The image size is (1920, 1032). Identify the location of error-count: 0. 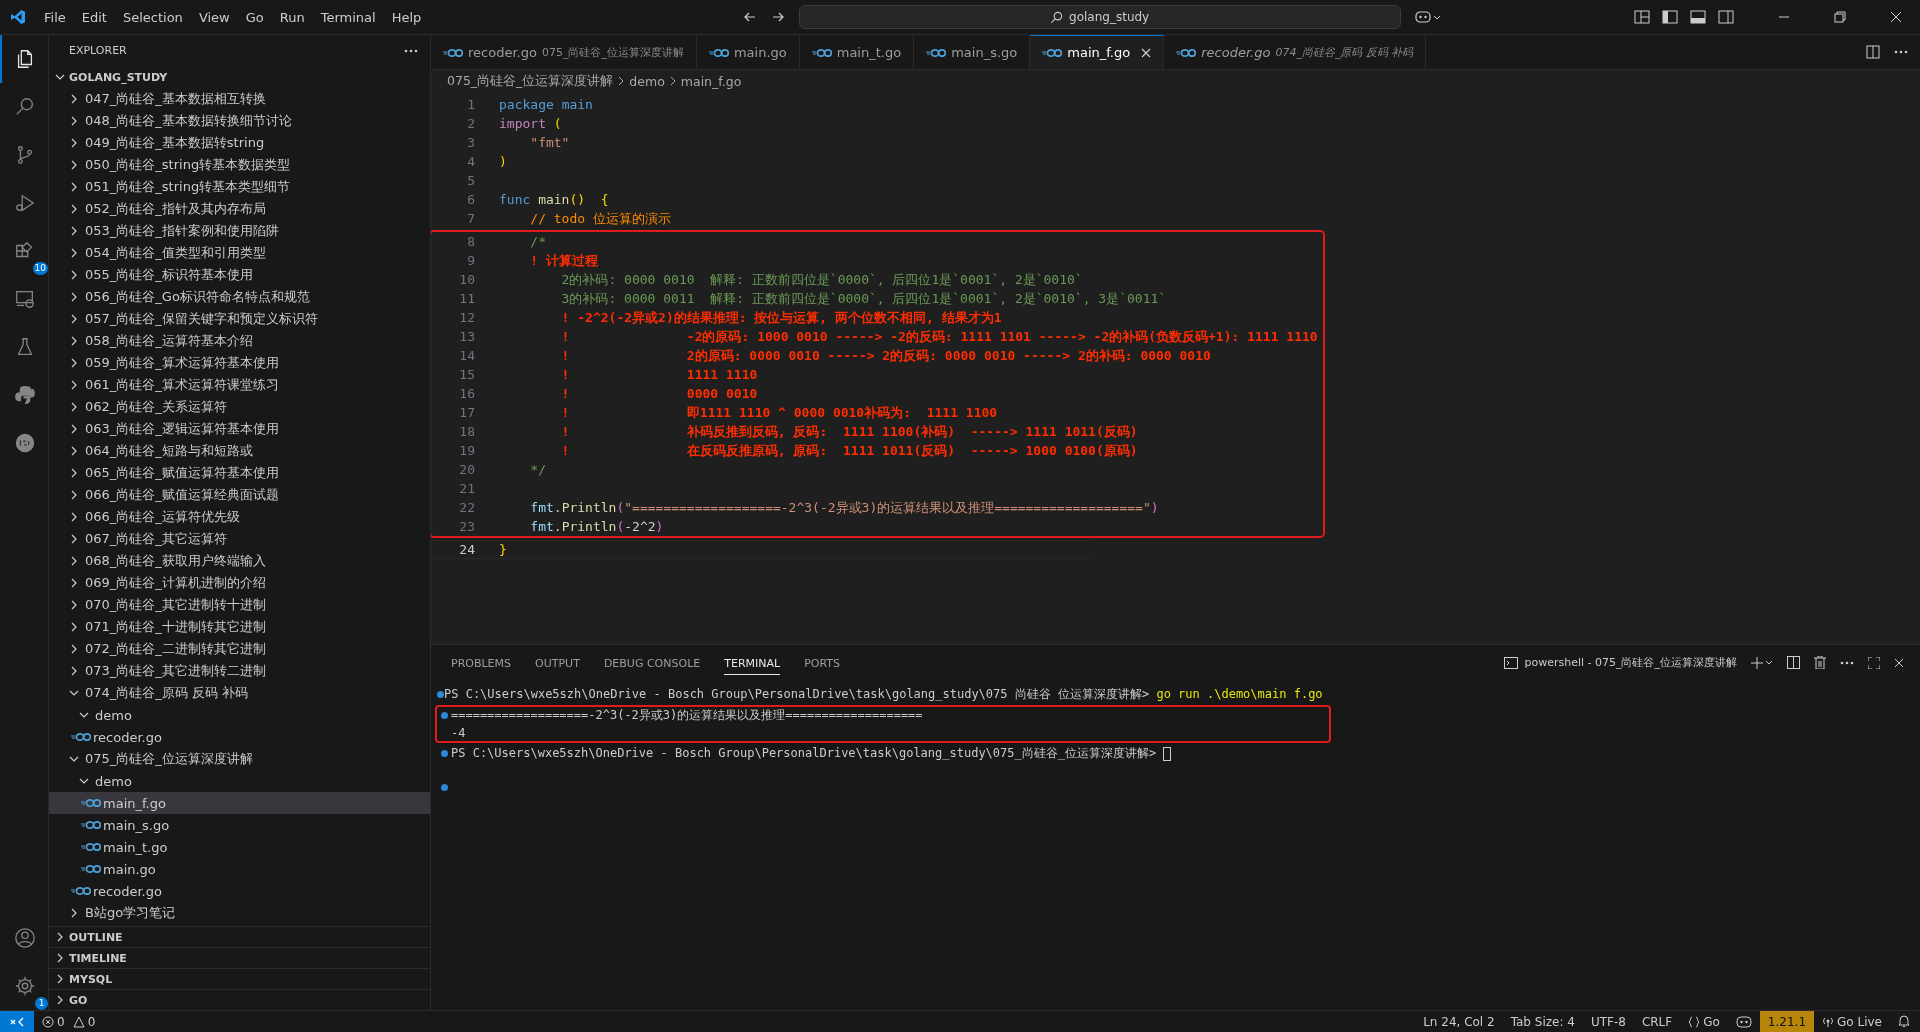
(61, 1021).